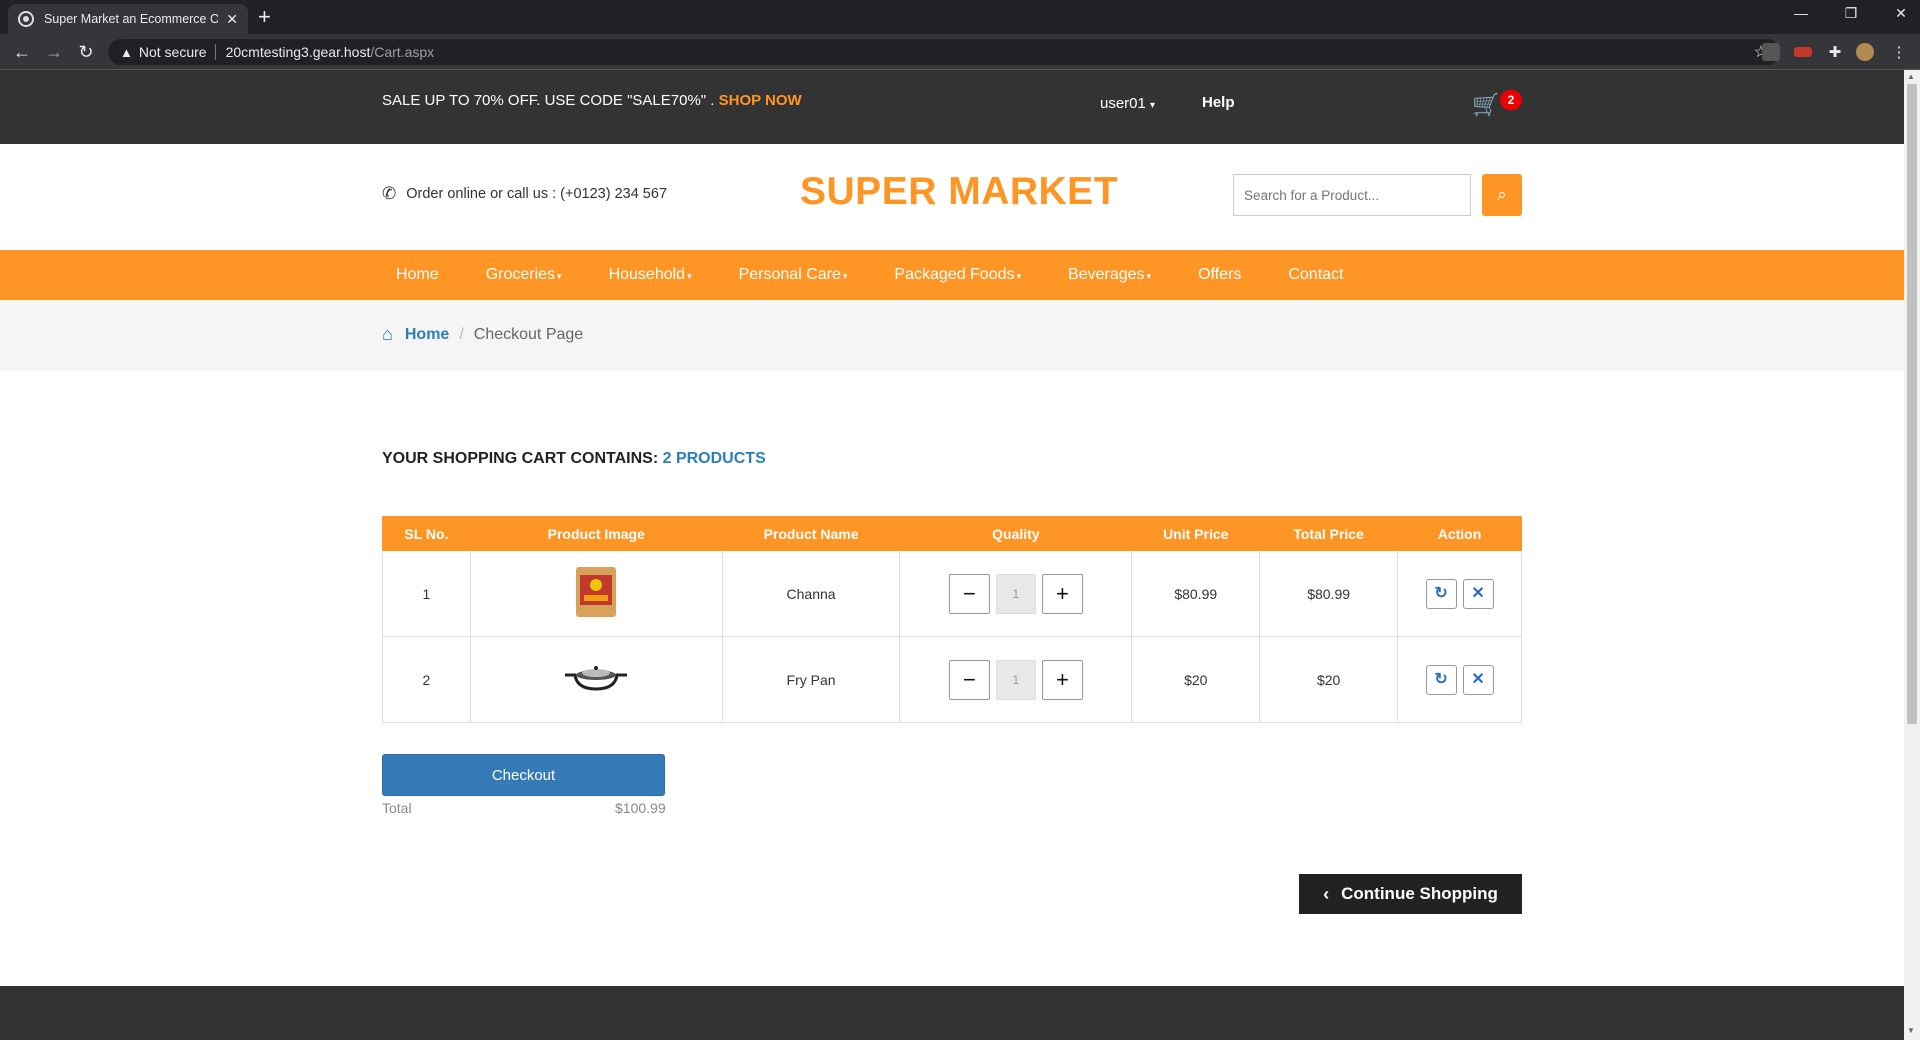 The height and width of the screenshot is (1040, 1920). Describe the element at coordinates (959, 192) in the screenshot. I see `site-logo: SUPER MARKET` at that location.